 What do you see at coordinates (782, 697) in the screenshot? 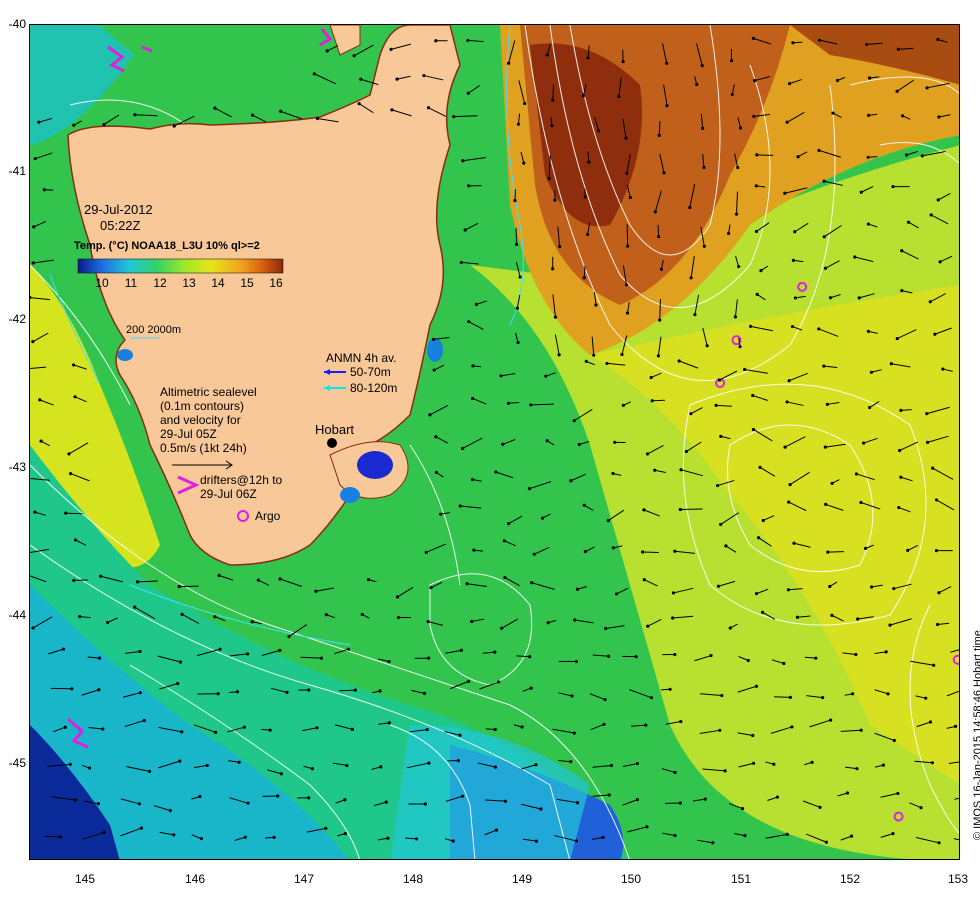
I see `velocity-arrow` at bounding box center [782, 697].